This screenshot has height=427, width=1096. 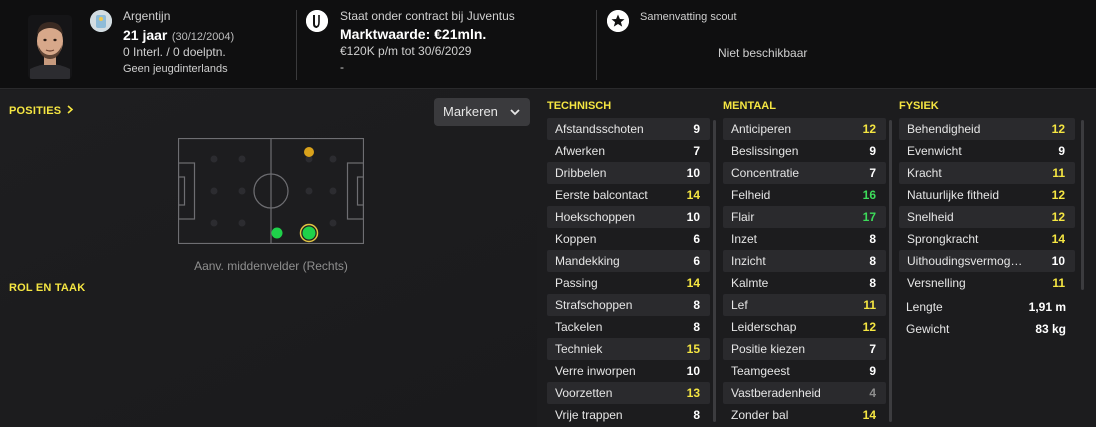 I want to click on attribute-name: Kalmte, so click(x=750, y=283).